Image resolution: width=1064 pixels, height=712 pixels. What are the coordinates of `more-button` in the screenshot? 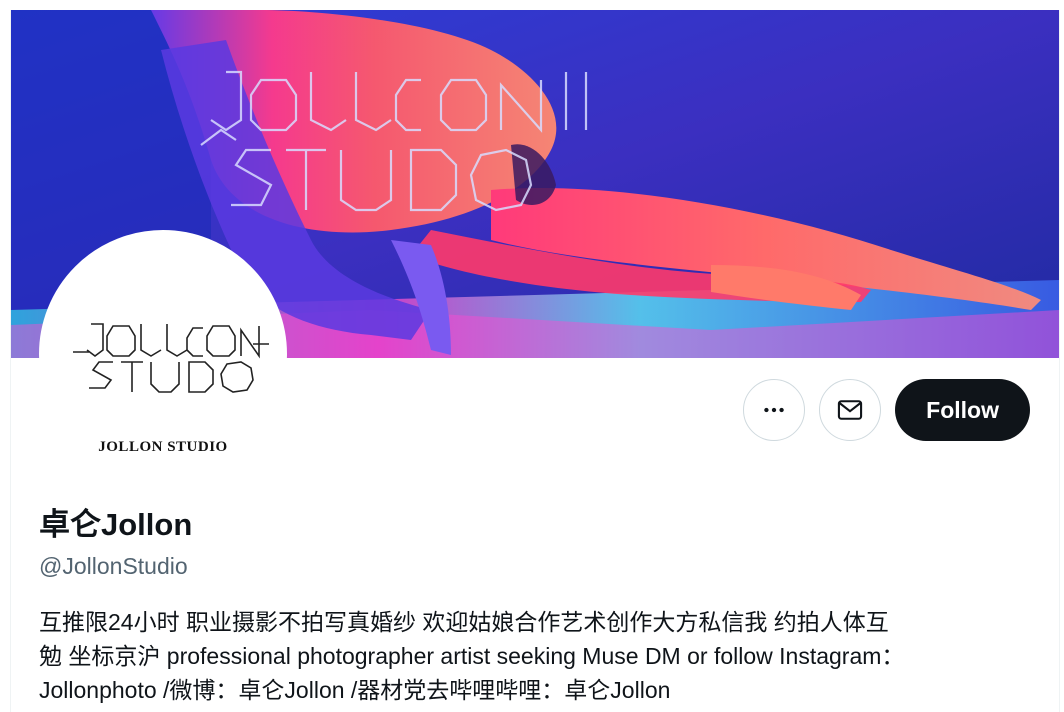 It's located at (774, 410).